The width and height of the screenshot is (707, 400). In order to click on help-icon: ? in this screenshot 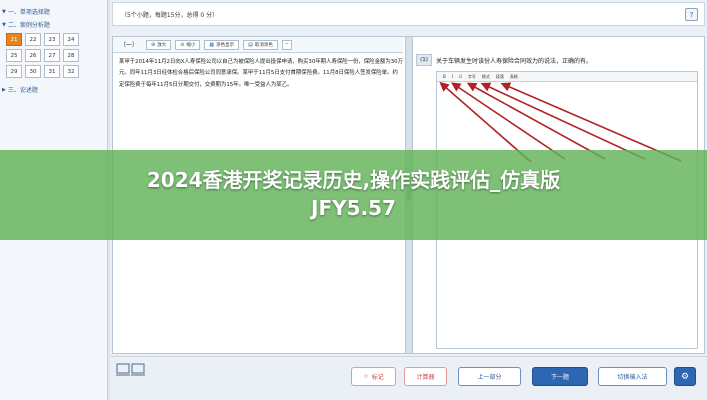, I will do `click(691, 14)`.